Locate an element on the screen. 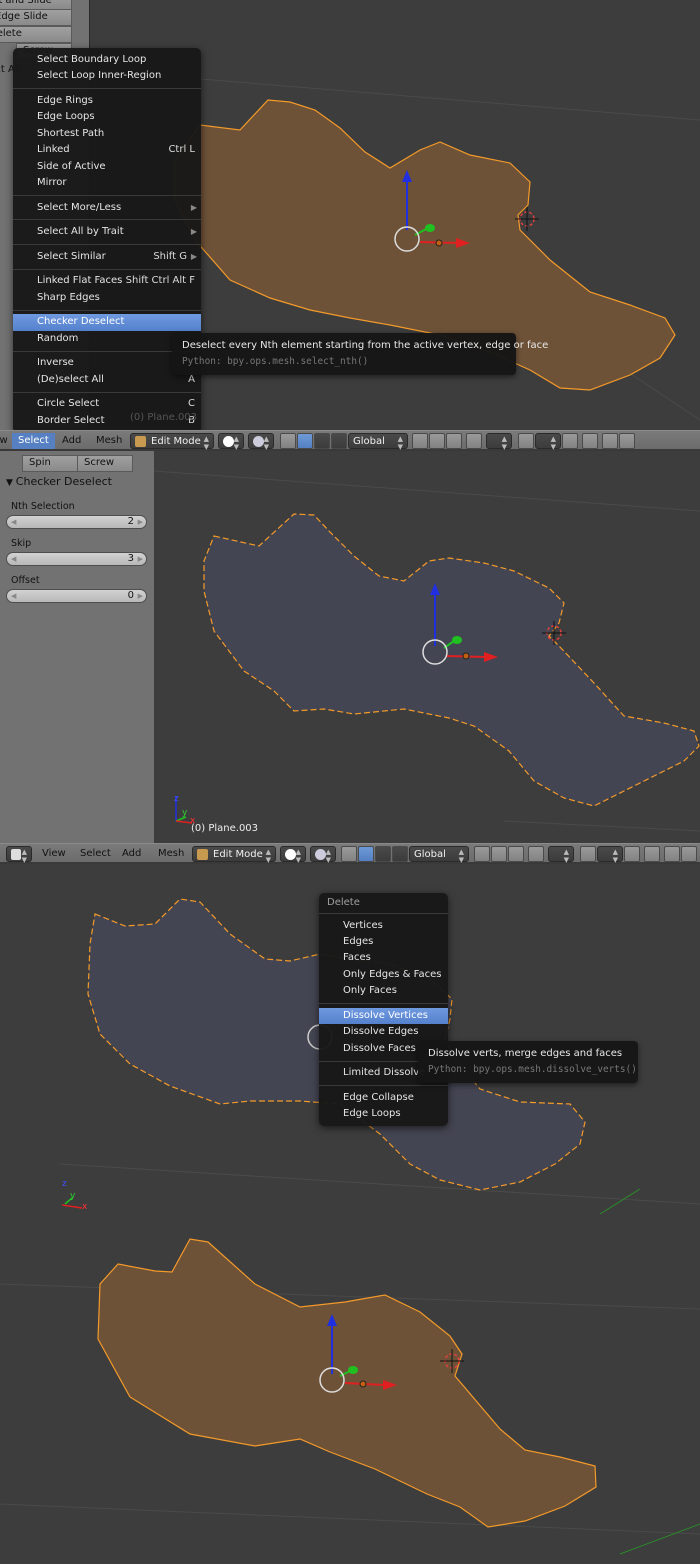 The width and height of the screenshot is (700, 1564). menu-item-side-of-active: Side of Active is located at coordinates (107, 167).